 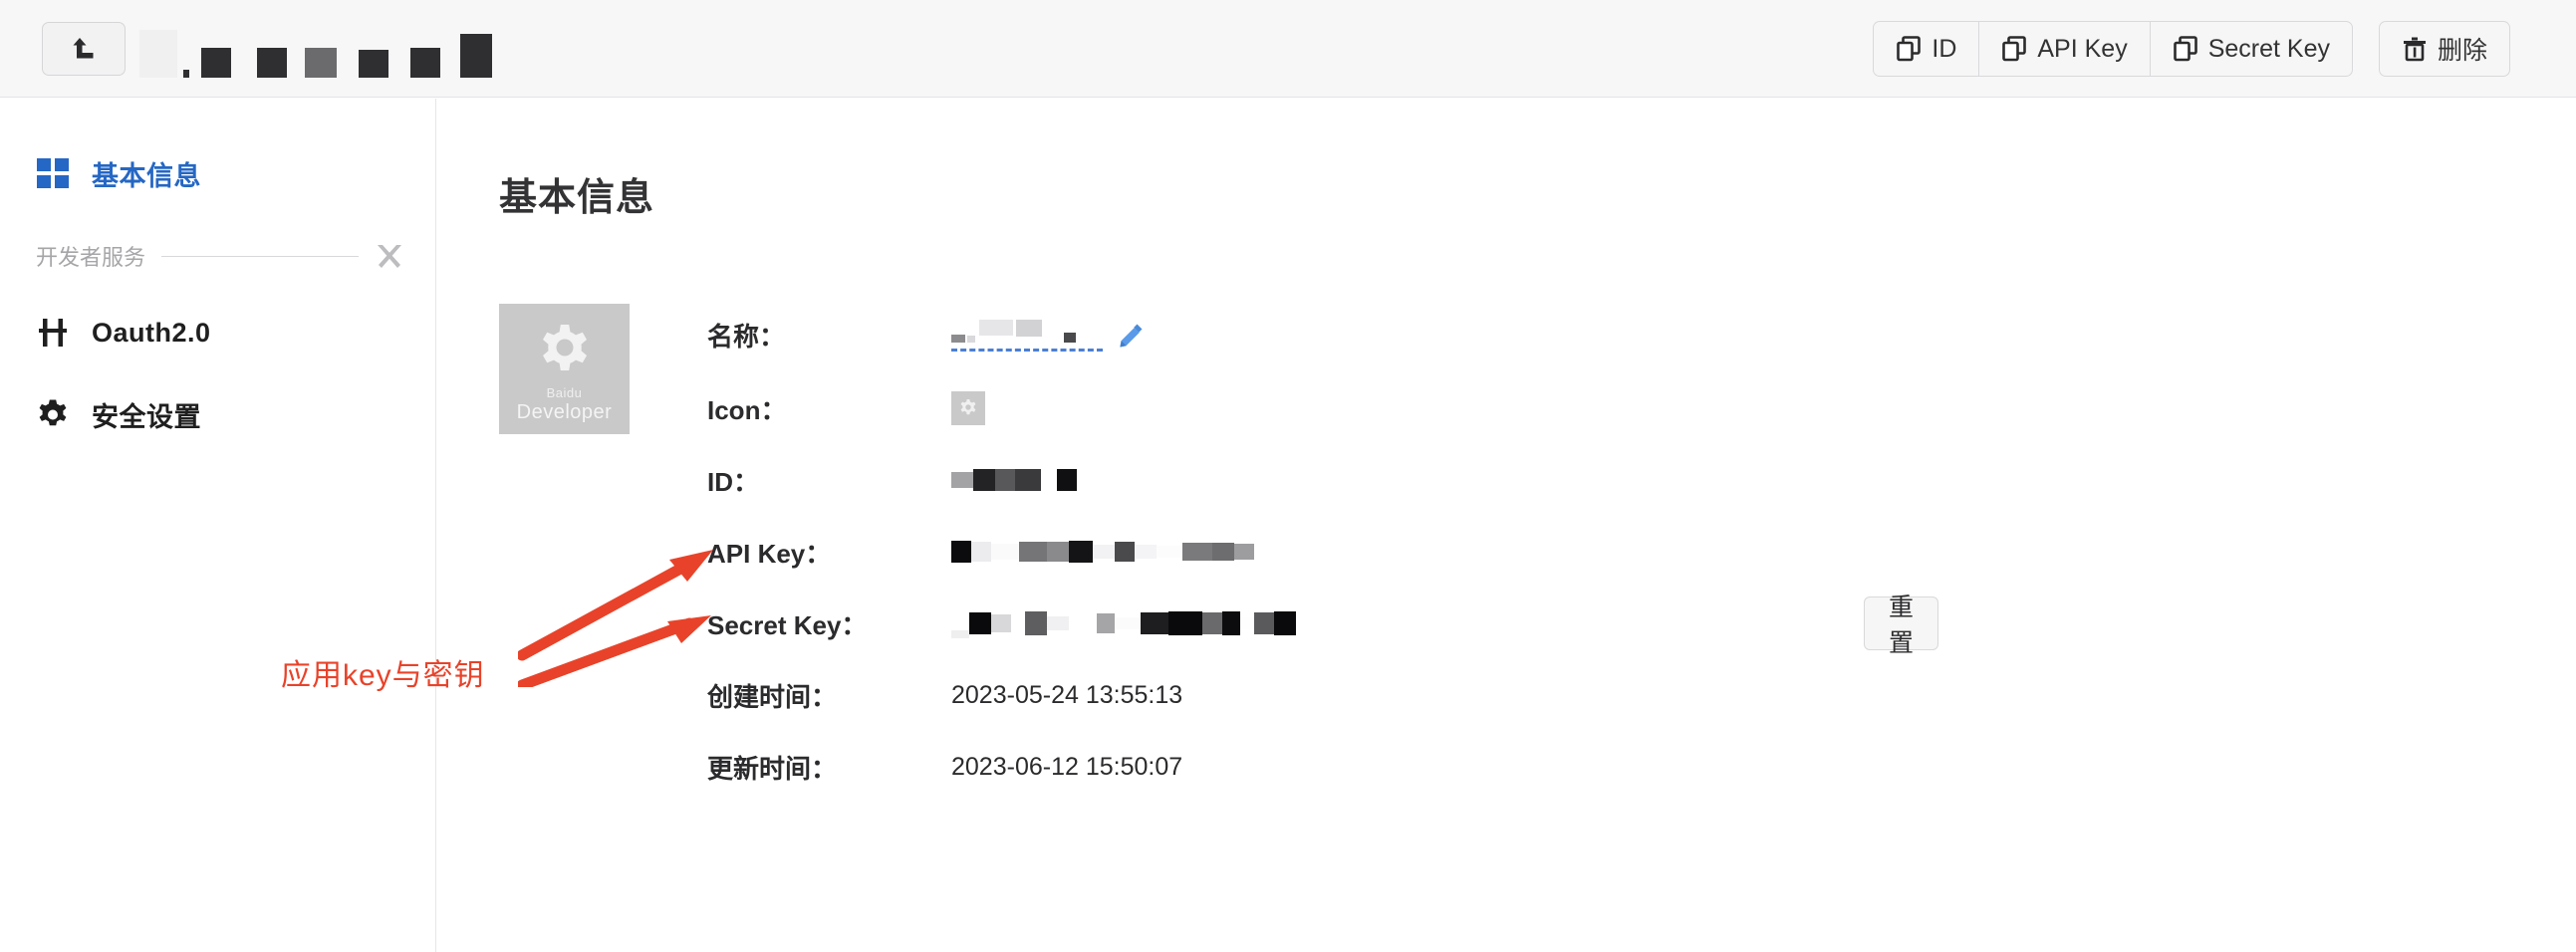 I want to click on back-arrow-icon, so click(x=84, y=49).